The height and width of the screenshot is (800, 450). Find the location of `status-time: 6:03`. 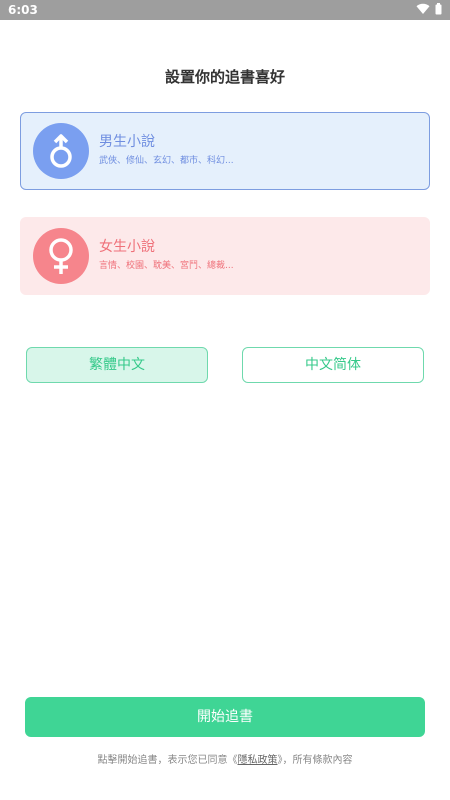

status-time: 6:03 is located at coordinates (23, 10).